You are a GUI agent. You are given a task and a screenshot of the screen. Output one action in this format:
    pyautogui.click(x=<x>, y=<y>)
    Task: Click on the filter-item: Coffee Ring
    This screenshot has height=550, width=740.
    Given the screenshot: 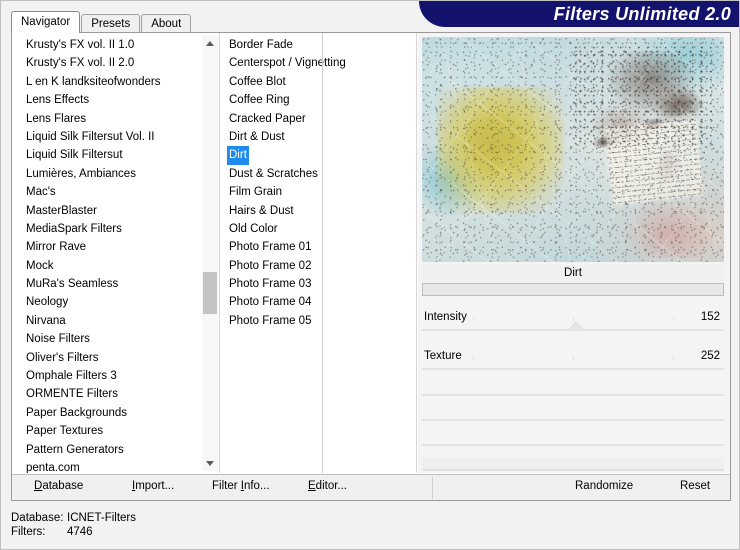 What is the action you would take?
    pyautogui.click(x=318, y=100)
    